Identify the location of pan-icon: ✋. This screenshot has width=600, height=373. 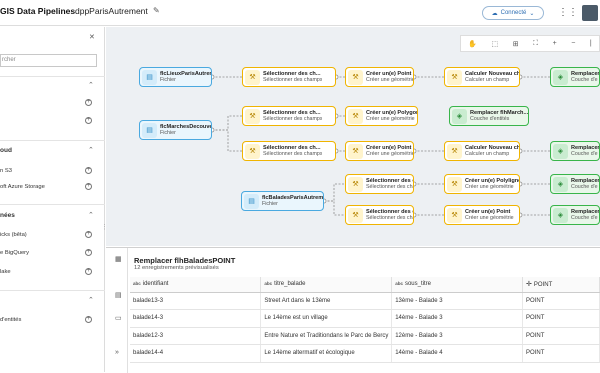
(472, 44).